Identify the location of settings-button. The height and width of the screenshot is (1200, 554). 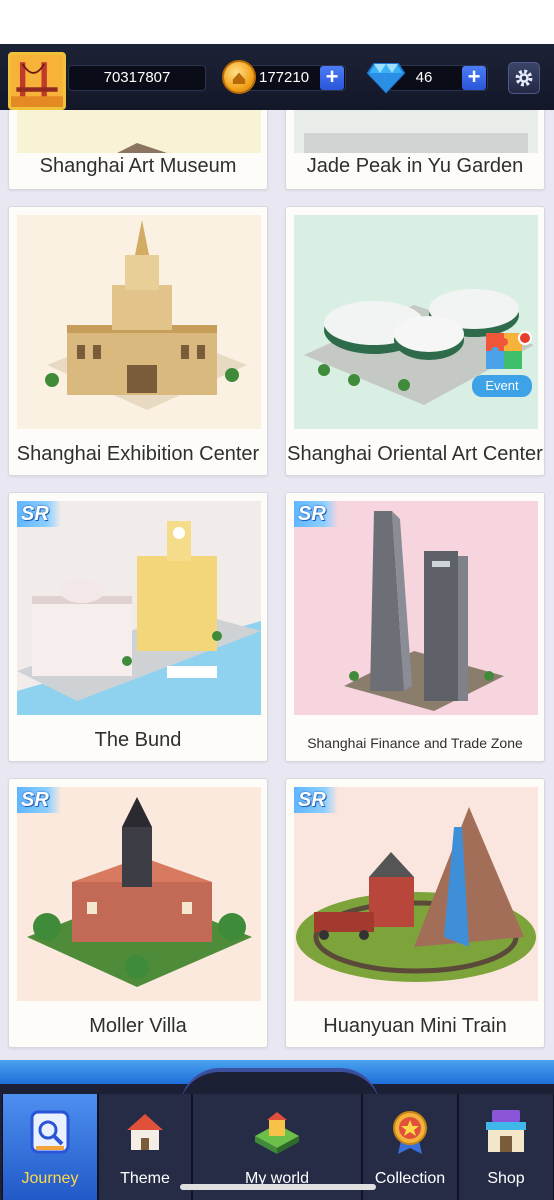
(524, 78).